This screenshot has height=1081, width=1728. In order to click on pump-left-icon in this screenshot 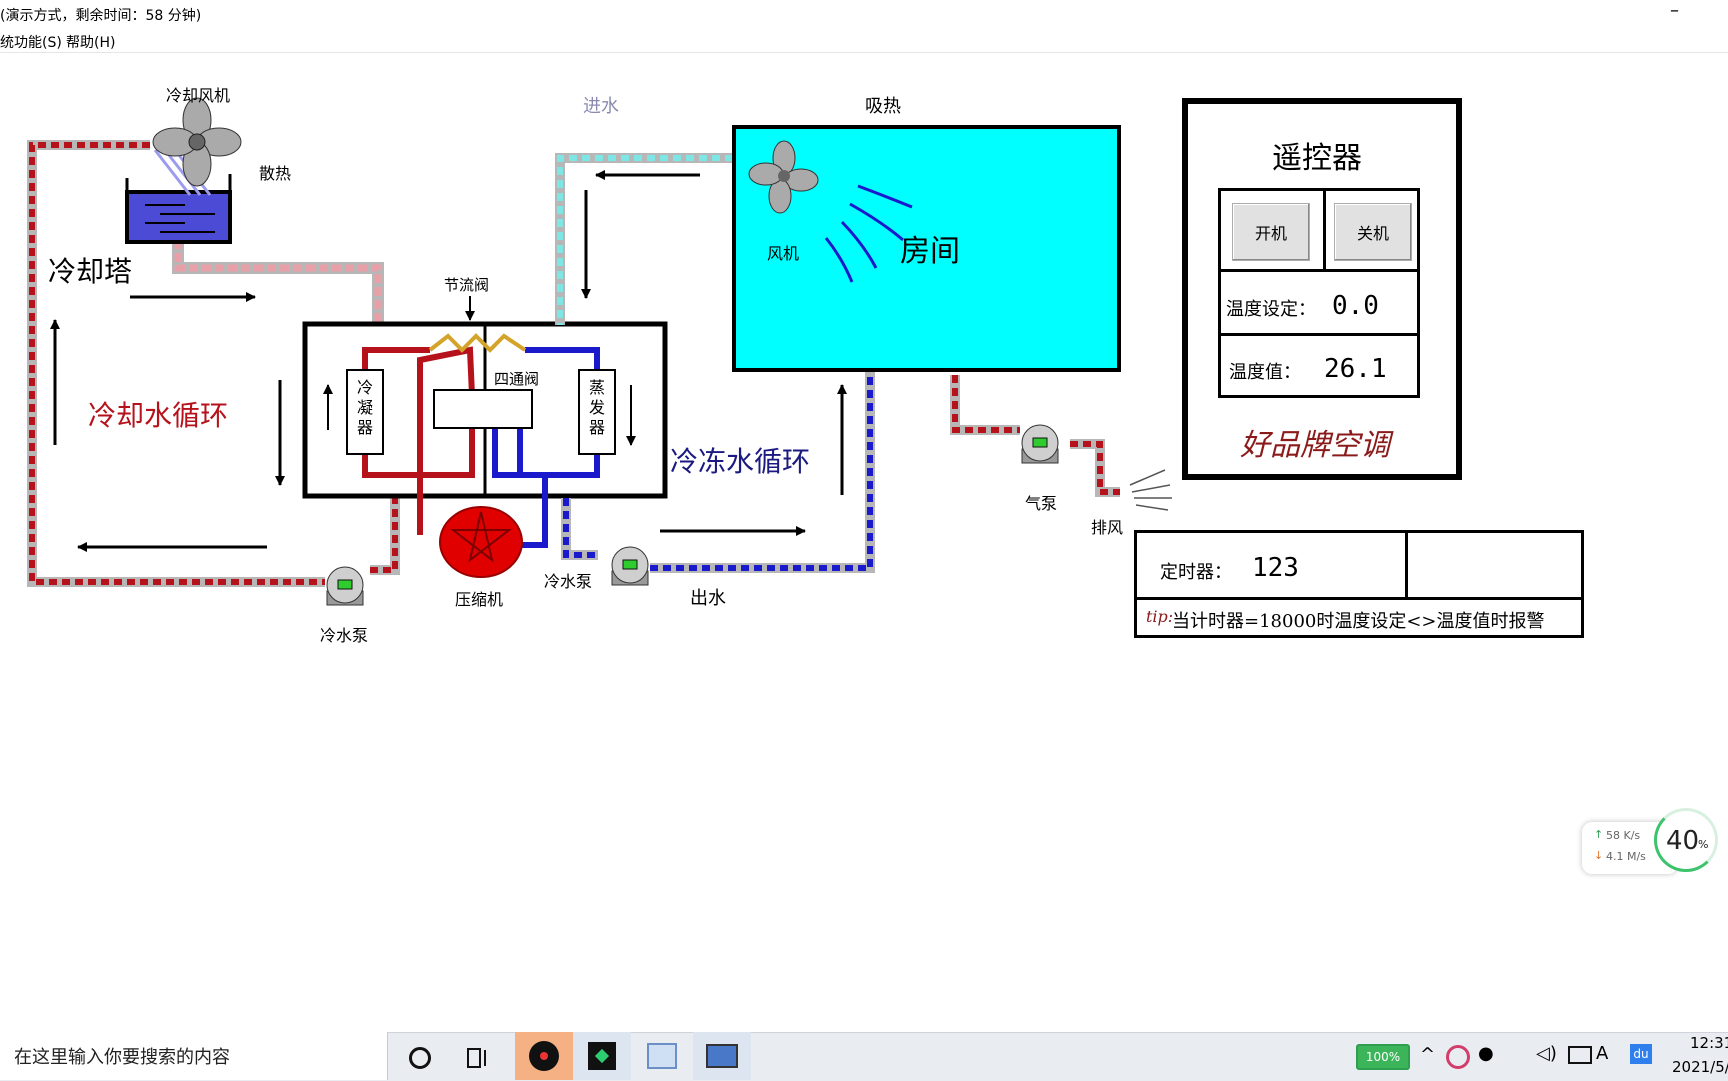, I will do `click(345, 586)`.